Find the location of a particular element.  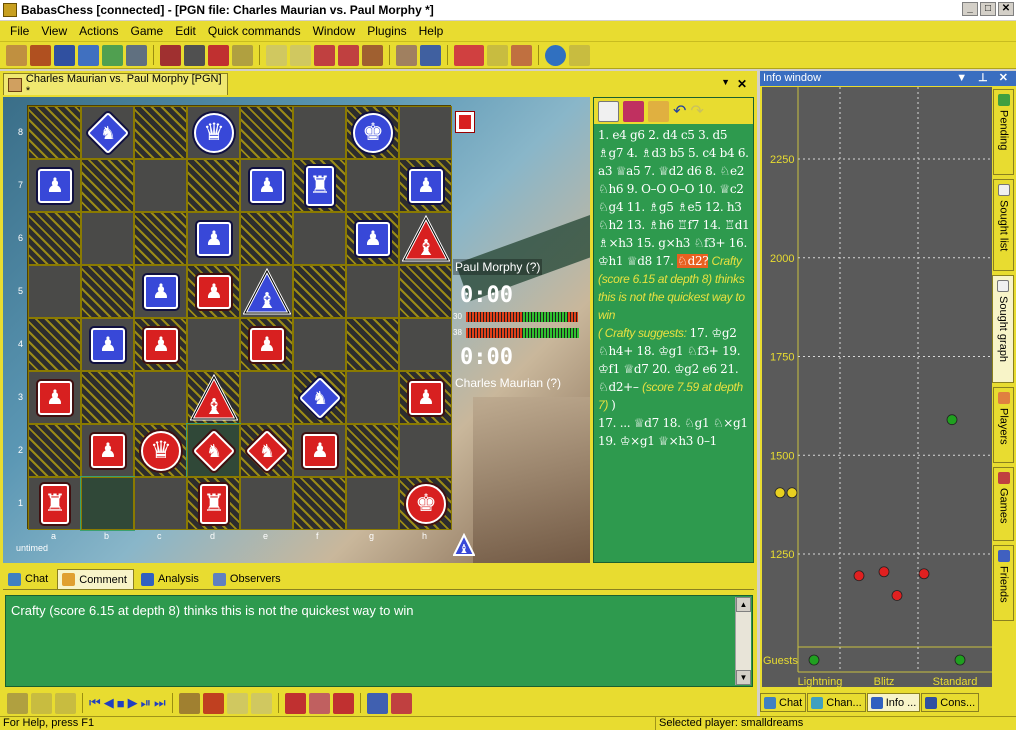

white-piece-b8: ♞ is located at coordinates (108, 133).